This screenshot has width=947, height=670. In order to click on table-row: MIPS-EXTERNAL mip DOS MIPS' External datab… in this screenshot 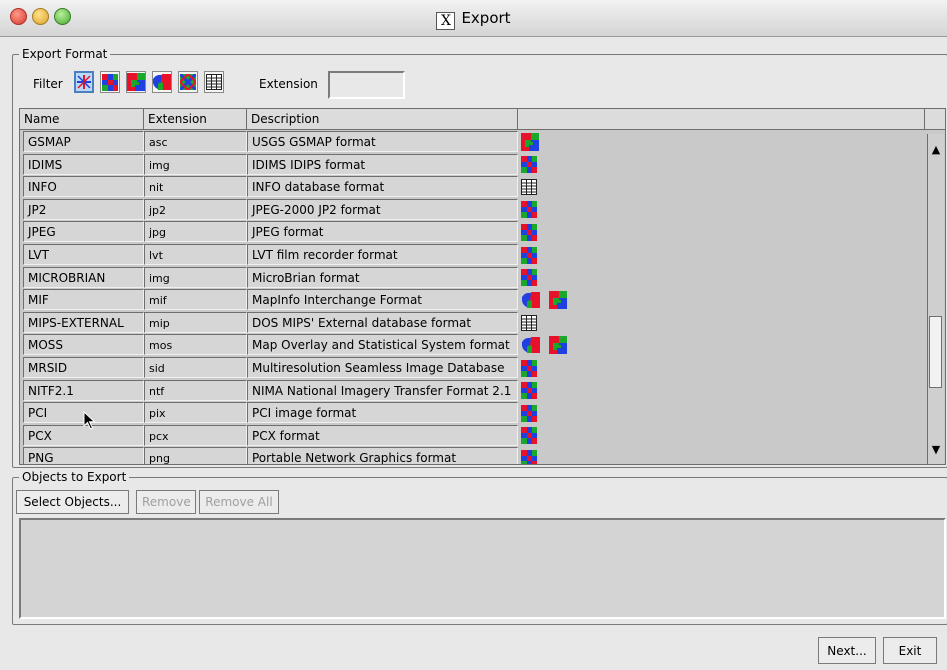, I will do `click(472, 322)`.